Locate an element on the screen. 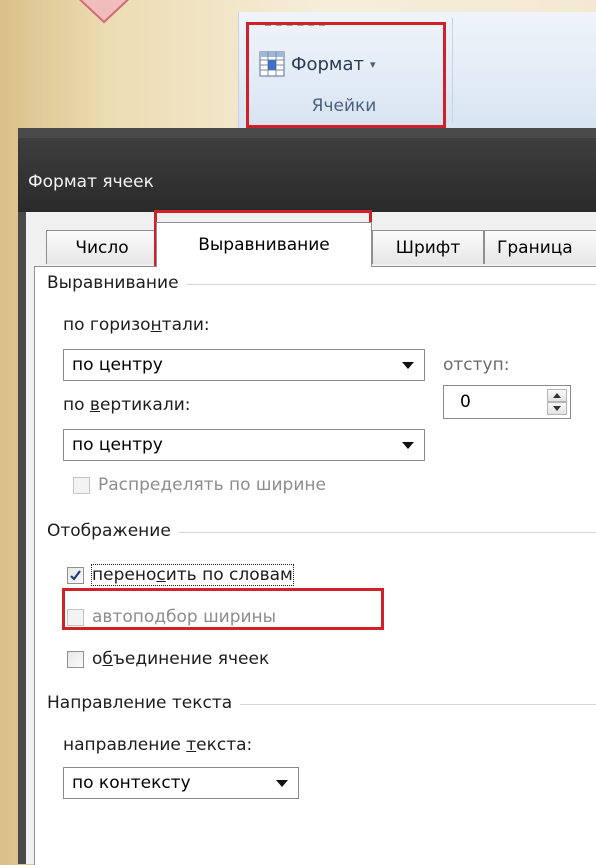 Image resolution: width=596 pixels, height=865 pixels. direction-section-title: Направление текста is located at coordinates (144, 703).